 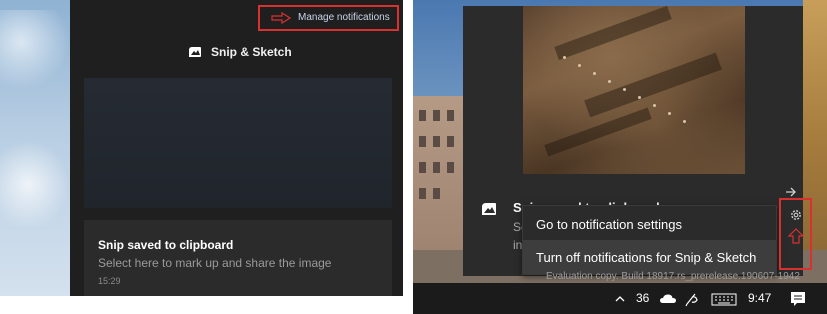 I want to click on menu-item-go-to-settings: Go to notification settings, so click(x=649, y=224).